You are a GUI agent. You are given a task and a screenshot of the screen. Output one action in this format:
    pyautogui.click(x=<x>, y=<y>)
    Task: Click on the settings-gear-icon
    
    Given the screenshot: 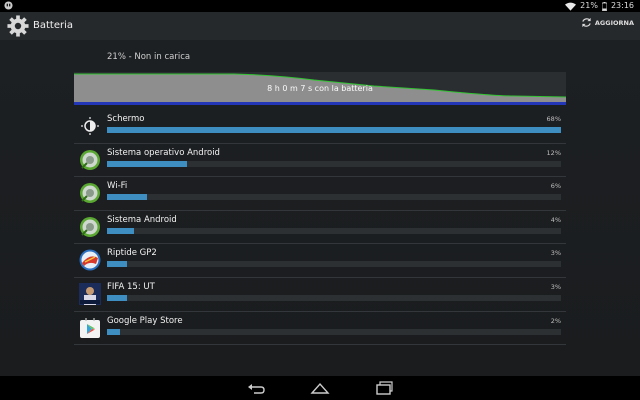 What is the action you would take?
    pyautogui.click(x=18, y=26)
    